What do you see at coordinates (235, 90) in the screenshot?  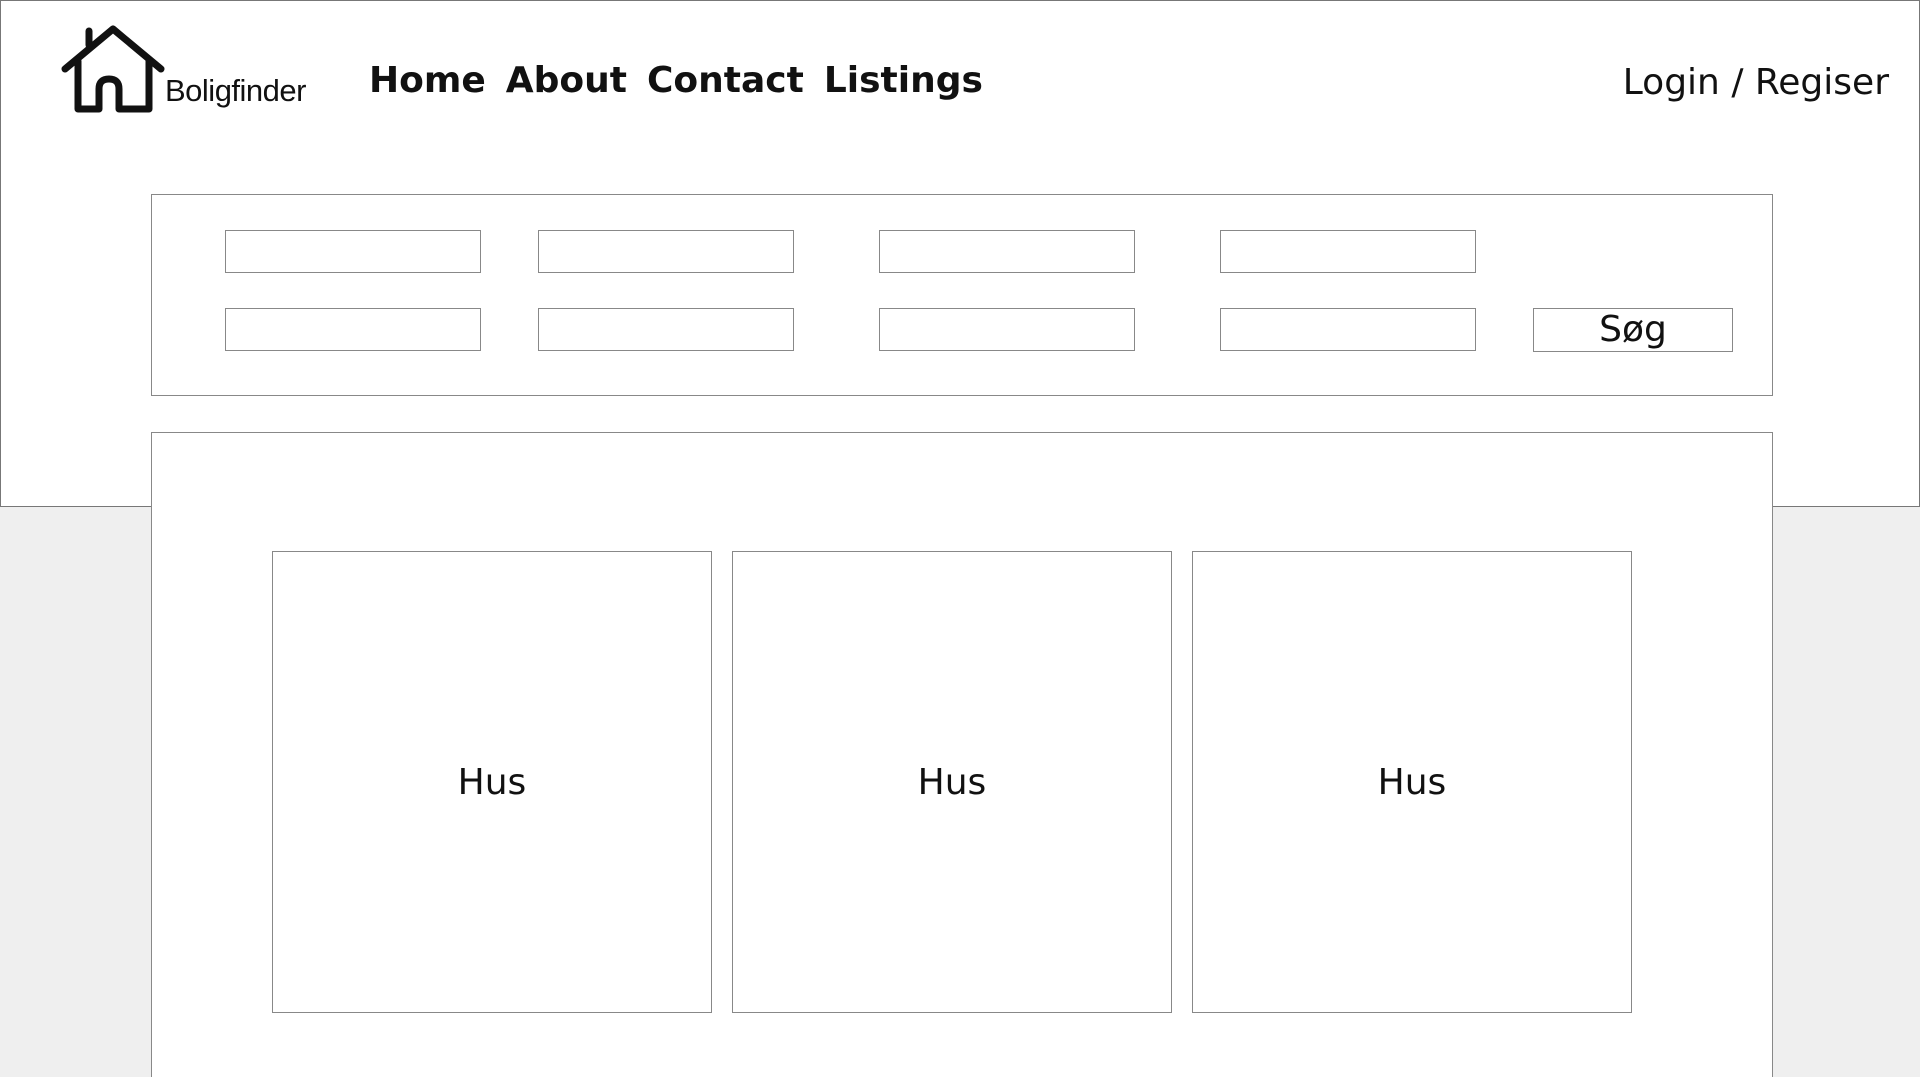 I see `logo-text: Boligfinder` at bounding box center [235, 90].